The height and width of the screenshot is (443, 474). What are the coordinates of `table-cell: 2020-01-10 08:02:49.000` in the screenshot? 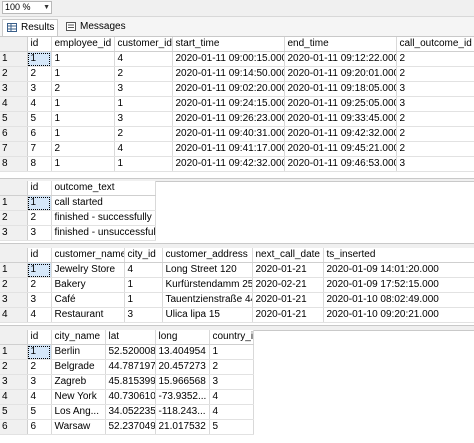 It's located at (398, 300).